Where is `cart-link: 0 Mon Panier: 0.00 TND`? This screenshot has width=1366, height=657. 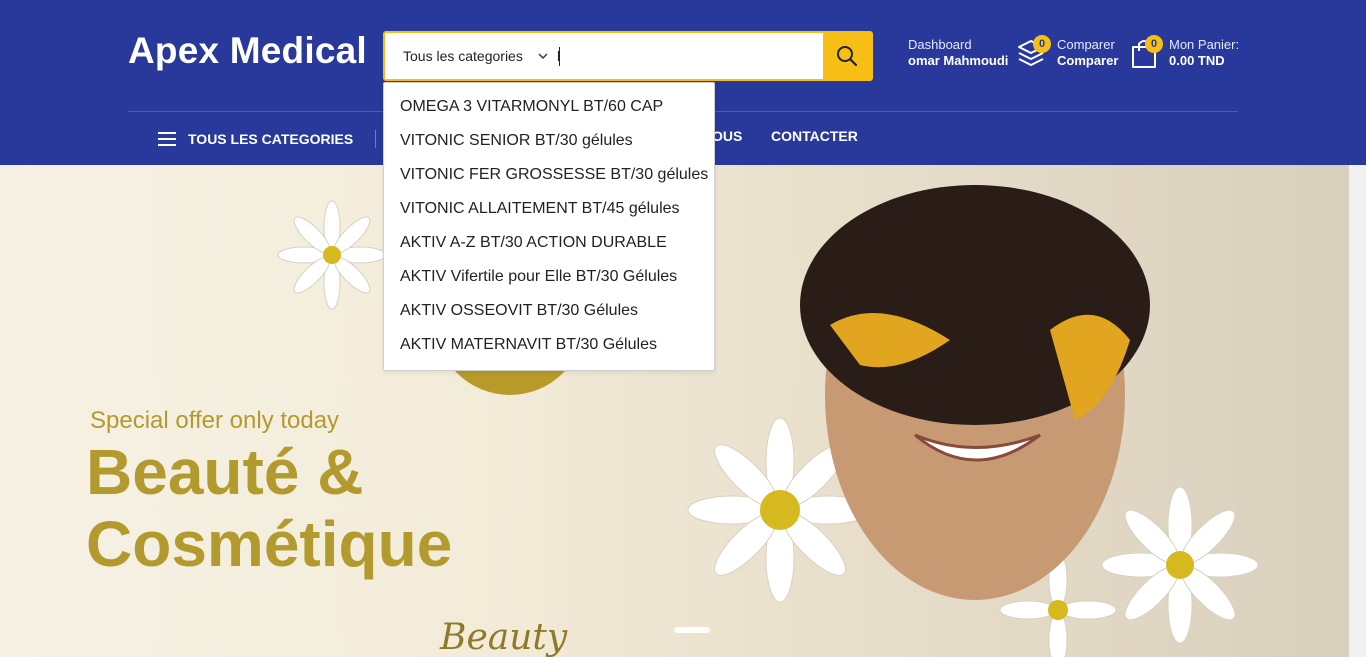 cart-link: 0 Mon Panier: 0.00 TND is located at coordinates (1185, 53).